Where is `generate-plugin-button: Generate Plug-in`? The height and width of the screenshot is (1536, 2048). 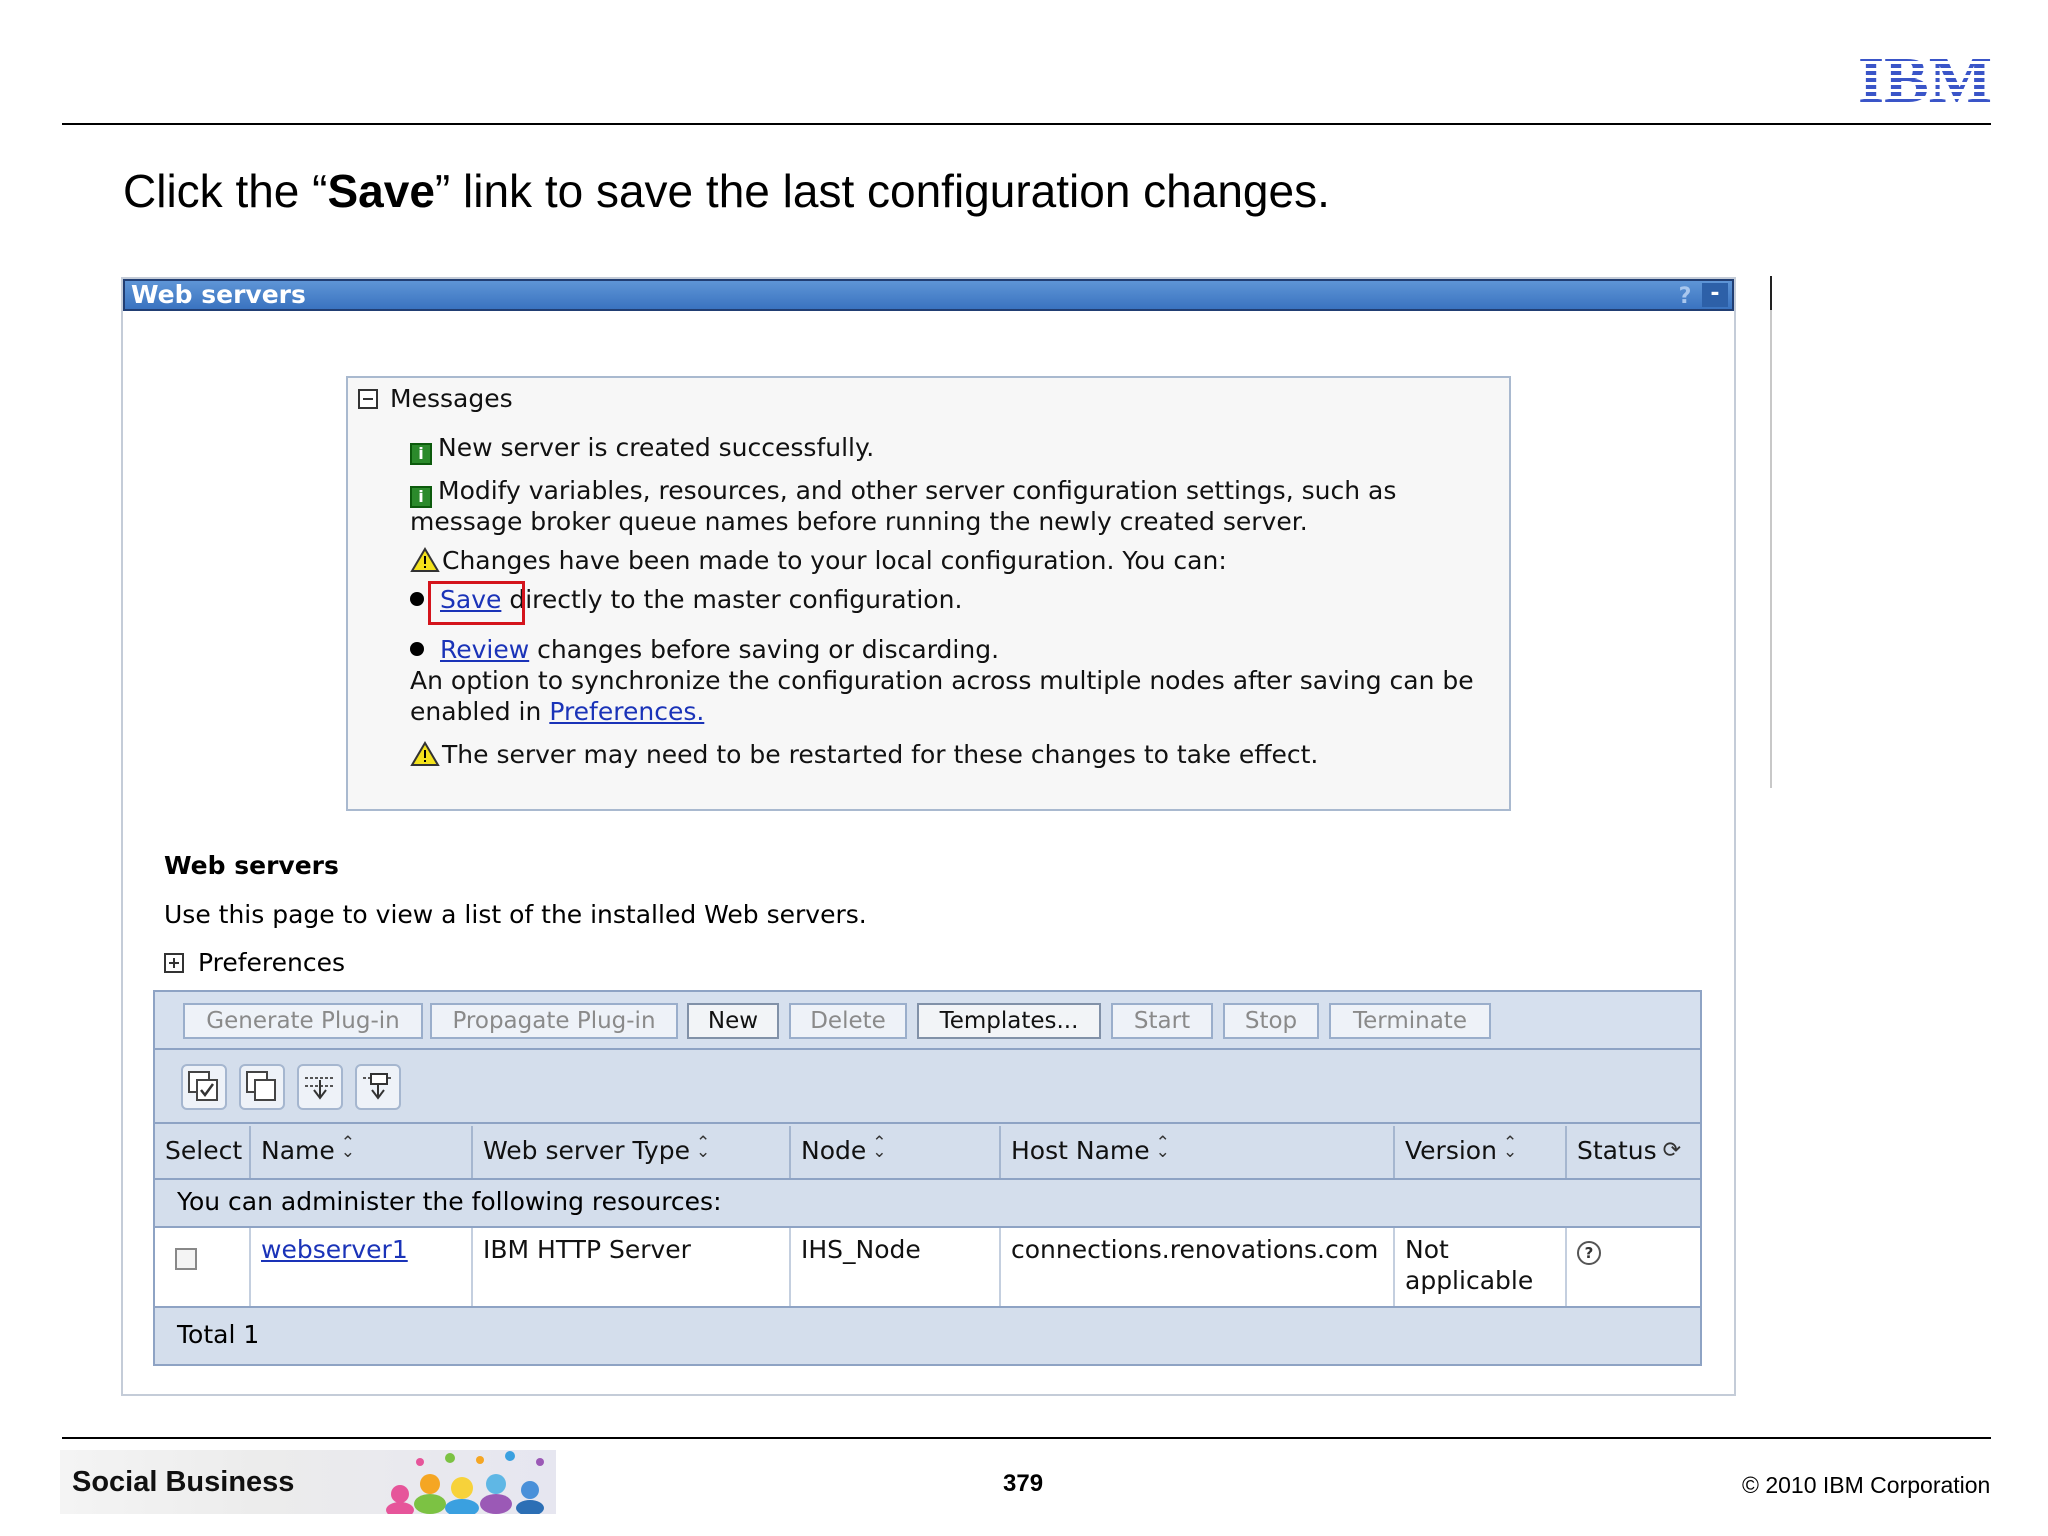
generate-plugin-button: Generate Plug-in is located at coordinates (303, 1021).